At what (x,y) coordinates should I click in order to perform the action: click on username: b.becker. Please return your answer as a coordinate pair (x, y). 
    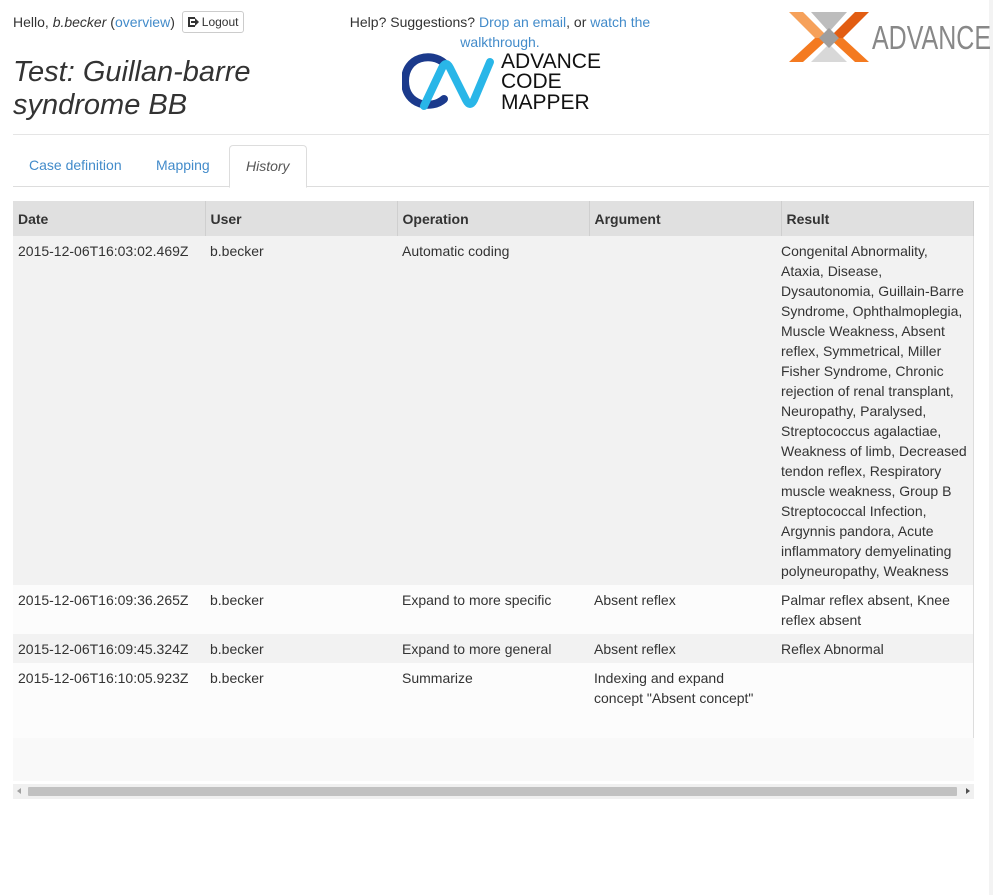
    Looking at the image, I should click on (79, 22).